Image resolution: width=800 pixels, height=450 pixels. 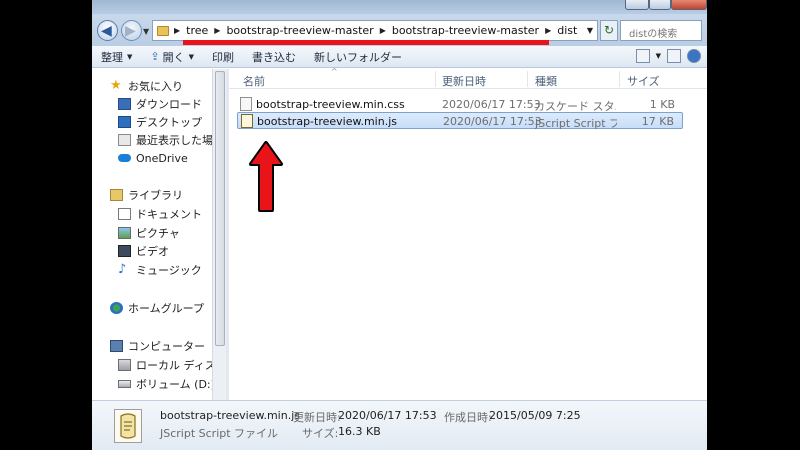 I want to click on nav-label: お気に入り, so click(x=155, y=86).